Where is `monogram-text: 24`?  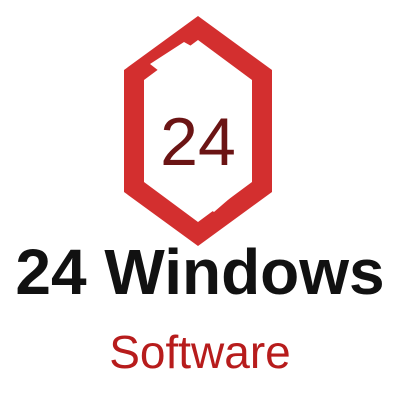
monogram-text: 24 is located at coordinates (198, 142).